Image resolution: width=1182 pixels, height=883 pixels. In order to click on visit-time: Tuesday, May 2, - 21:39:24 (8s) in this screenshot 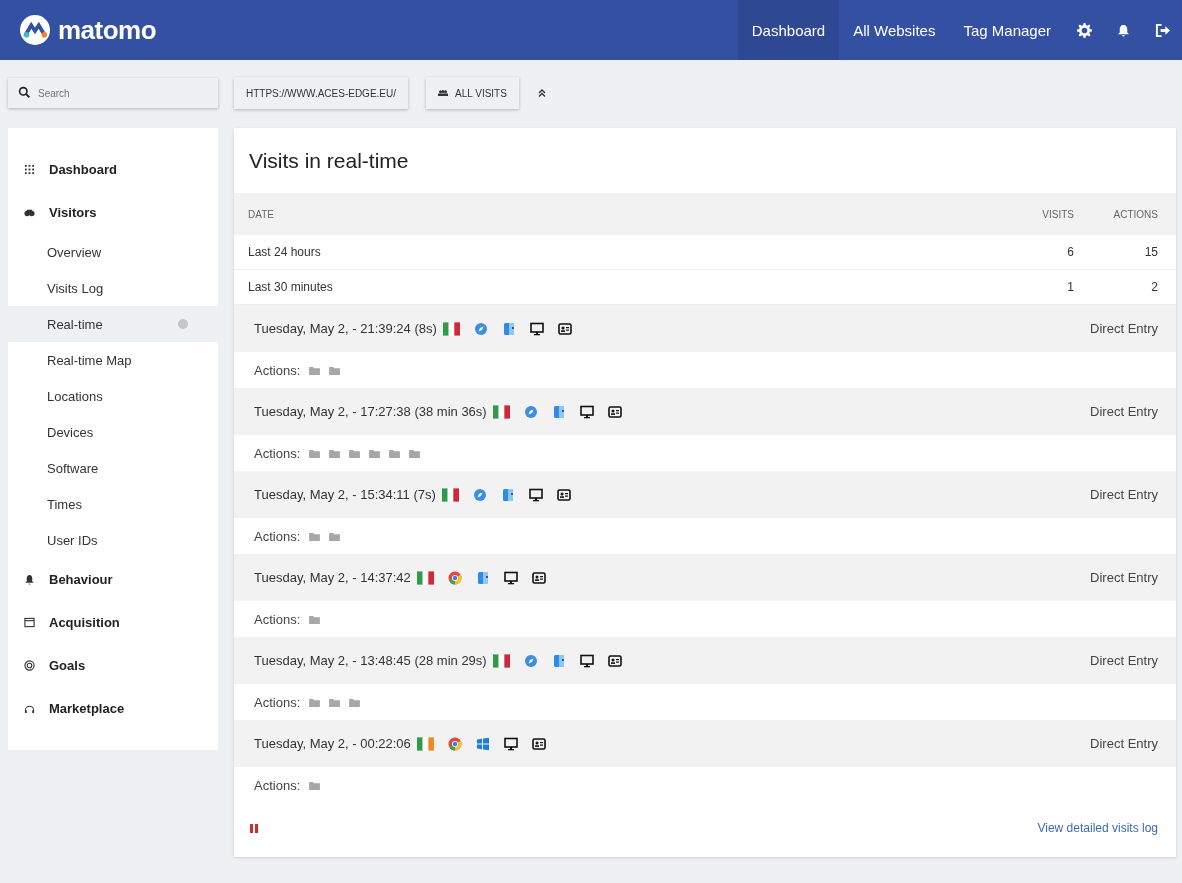, I will do `click(345, 328)`.